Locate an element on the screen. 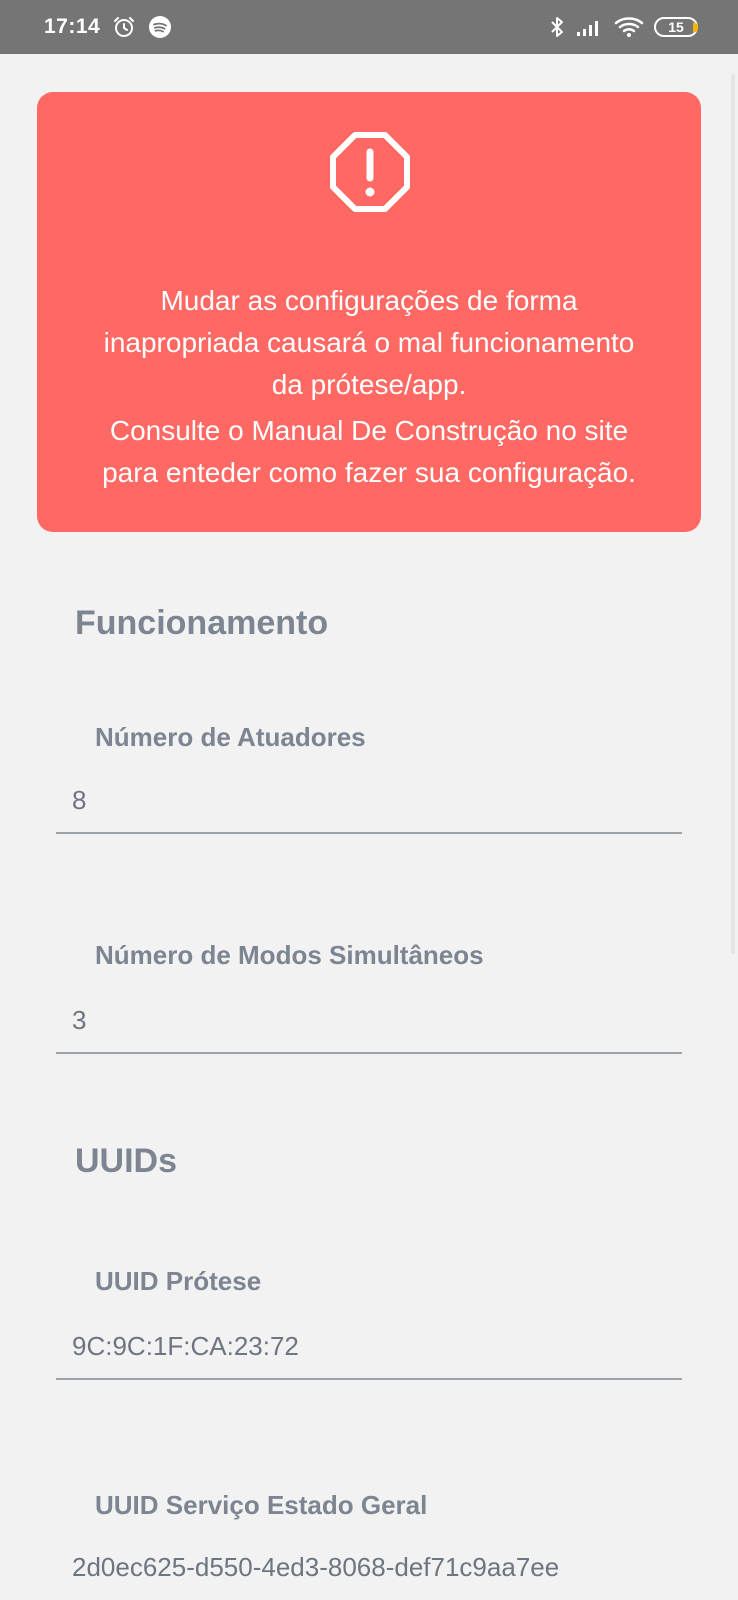  signal-icon is located at coordinates (590, 27).